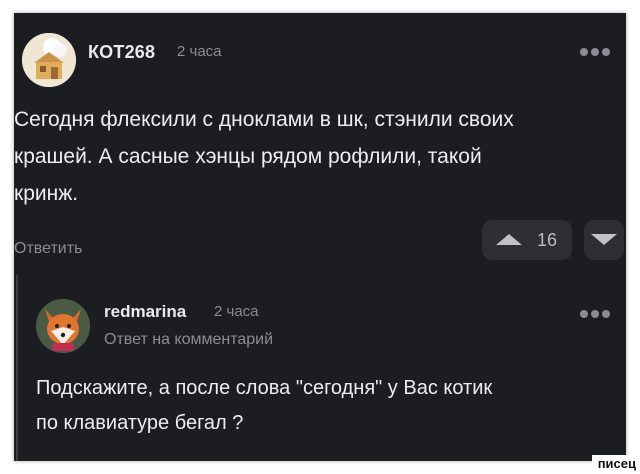 This screenshot has height=474, width=640. What do you see at coordinates (121, 52) in the screenshot?
I see `comment-author: КОТ268` at bounding box center [121, 52].